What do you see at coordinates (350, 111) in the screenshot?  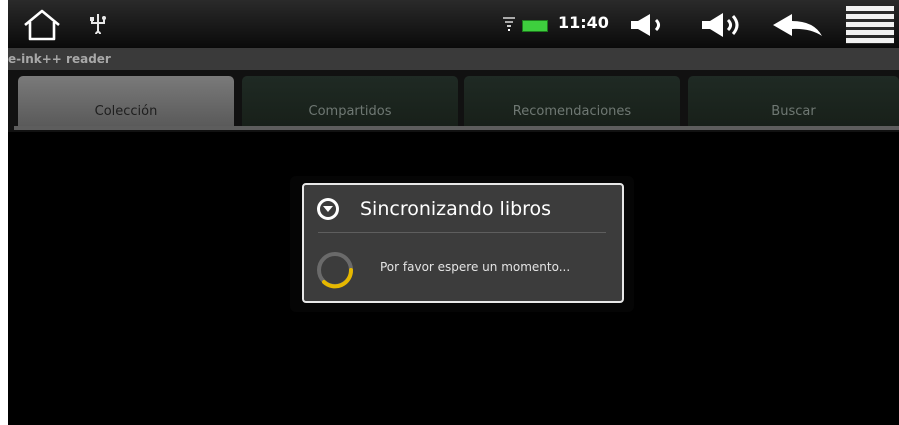 I see `tab-label: Compartidos` at bounding box center [350, 111].